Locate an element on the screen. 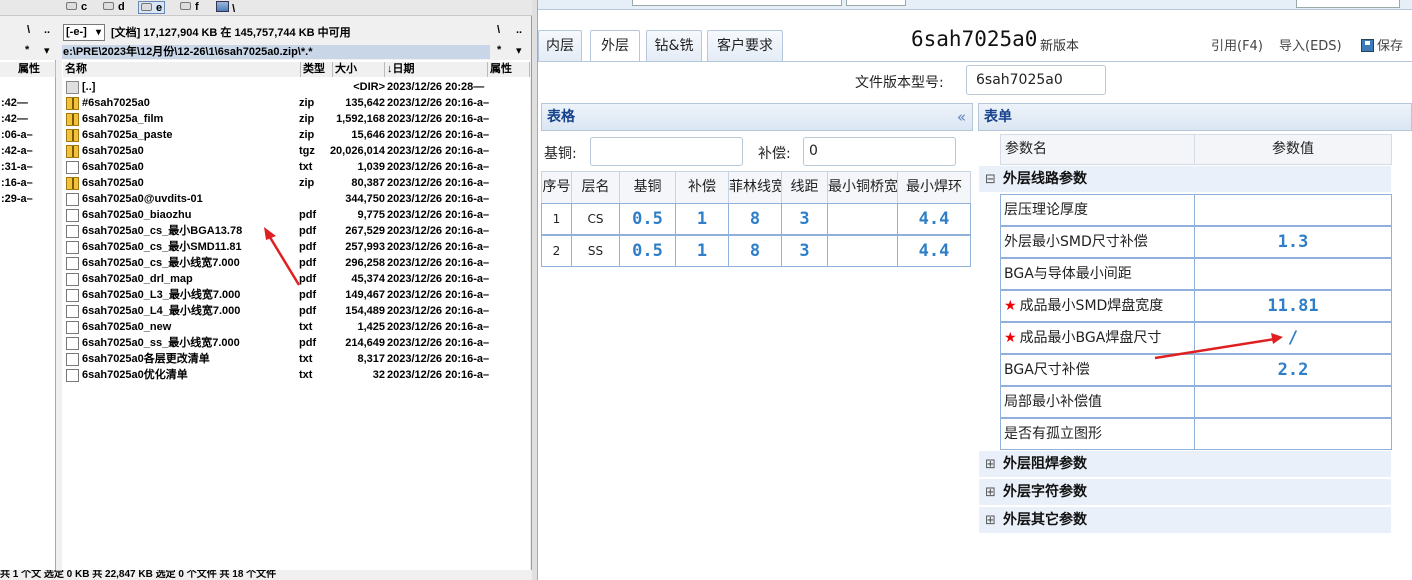 This screenshot has height=580, width=1412. param-value-header: 参数值 is located at coordinates (1293, 149).